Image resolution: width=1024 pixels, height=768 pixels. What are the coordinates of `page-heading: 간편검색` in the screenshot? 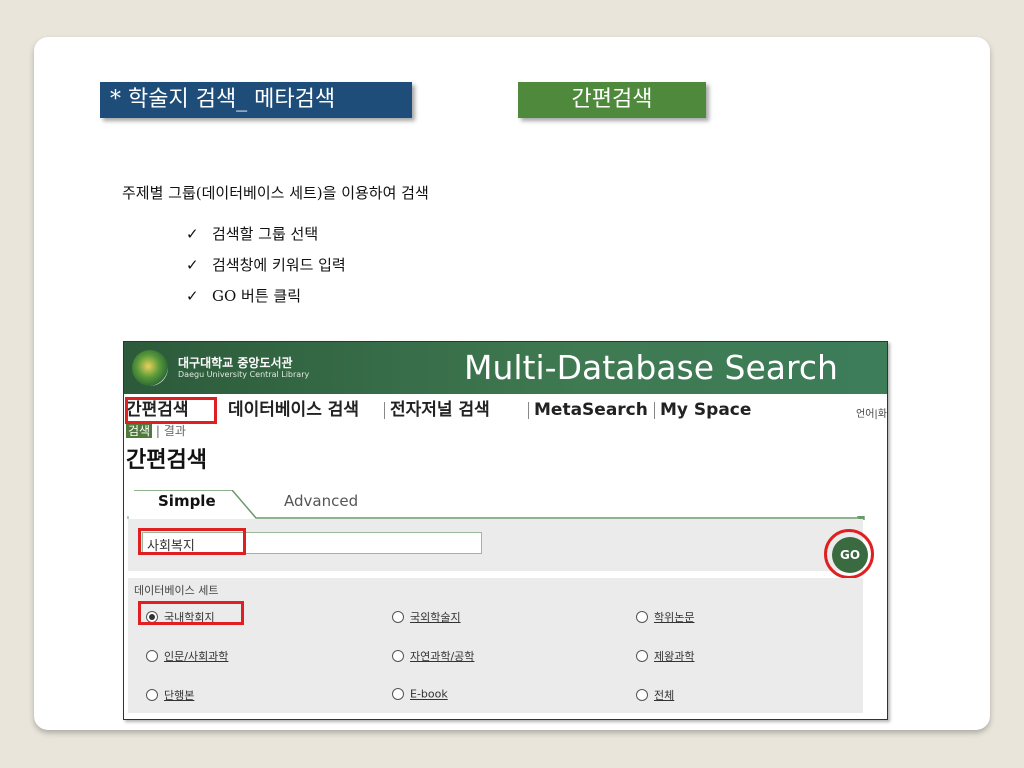 It's located at (166, 460).